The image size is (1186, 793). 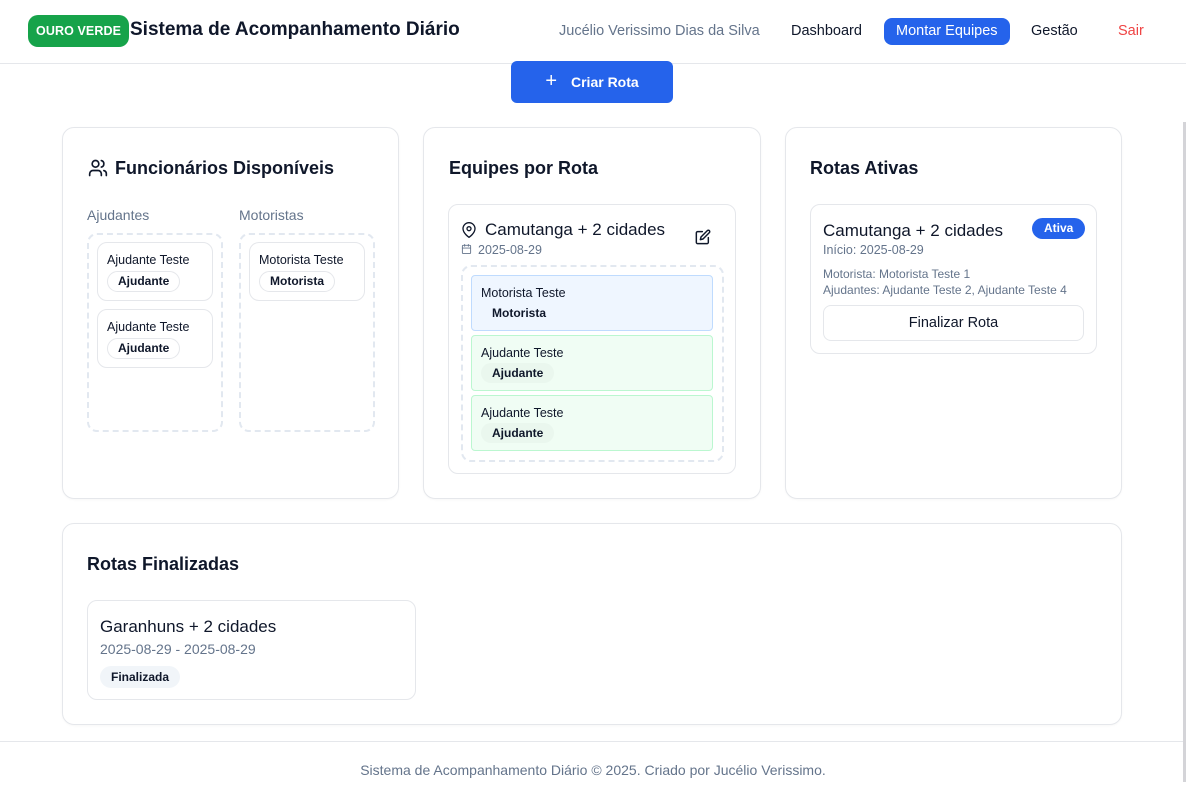 I want to click on employee-name: Motorista Teste, so click(x=301, y=260).